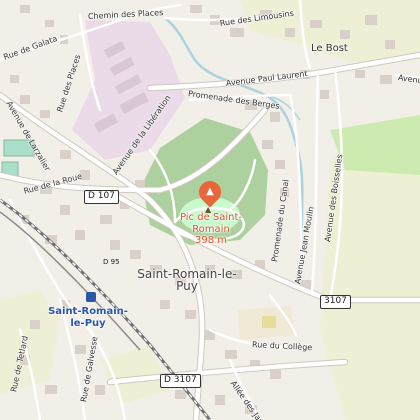 Image resolution: width=420 pixels, height=420 pixels. I want to click on road-shield-d107: D 107, so click(101, 197).